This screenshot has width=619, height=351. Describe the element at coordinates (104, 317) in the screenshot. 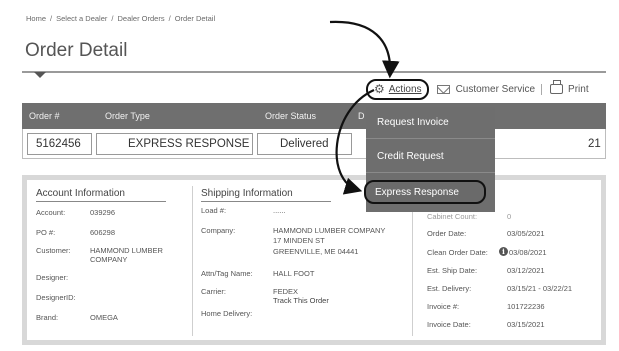

I see `brand-value: OMEGA` at that location.